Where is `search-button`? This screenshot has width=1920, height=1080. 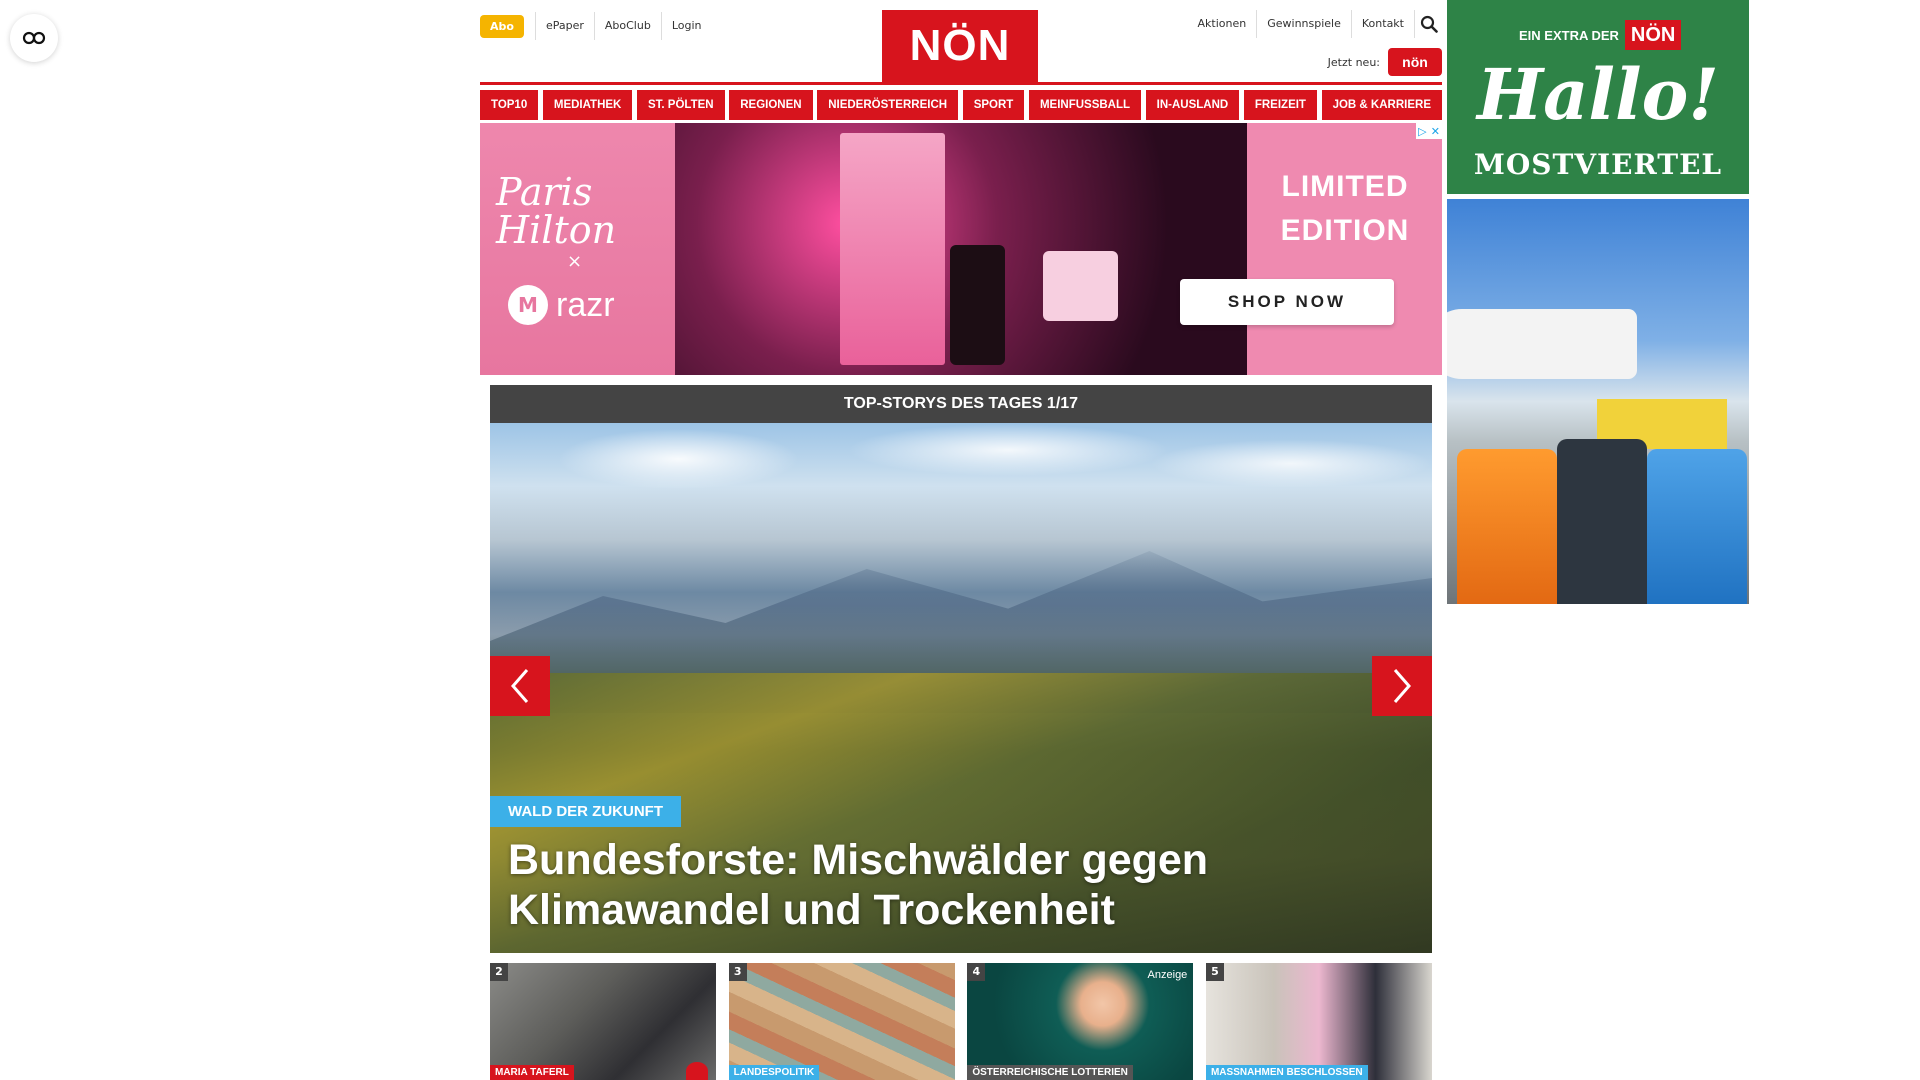 search-button is located at coordinates (1428, 24).